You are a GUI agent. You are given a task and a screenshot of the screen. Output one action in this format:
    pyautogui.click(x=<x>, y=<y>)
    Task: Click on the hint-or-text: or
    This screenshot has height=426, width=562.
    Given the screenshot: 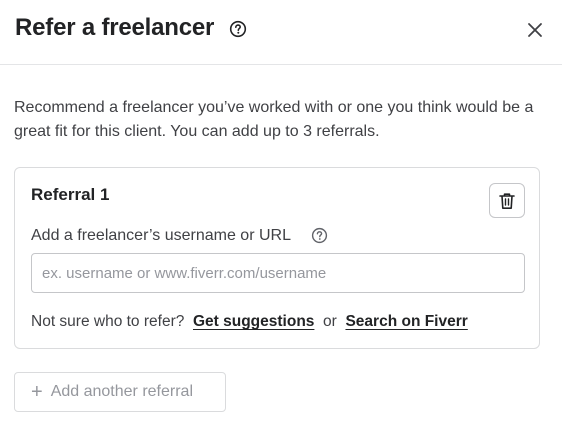 What is the action you would take?
    pyautogui.click(x=330, y=321)
    